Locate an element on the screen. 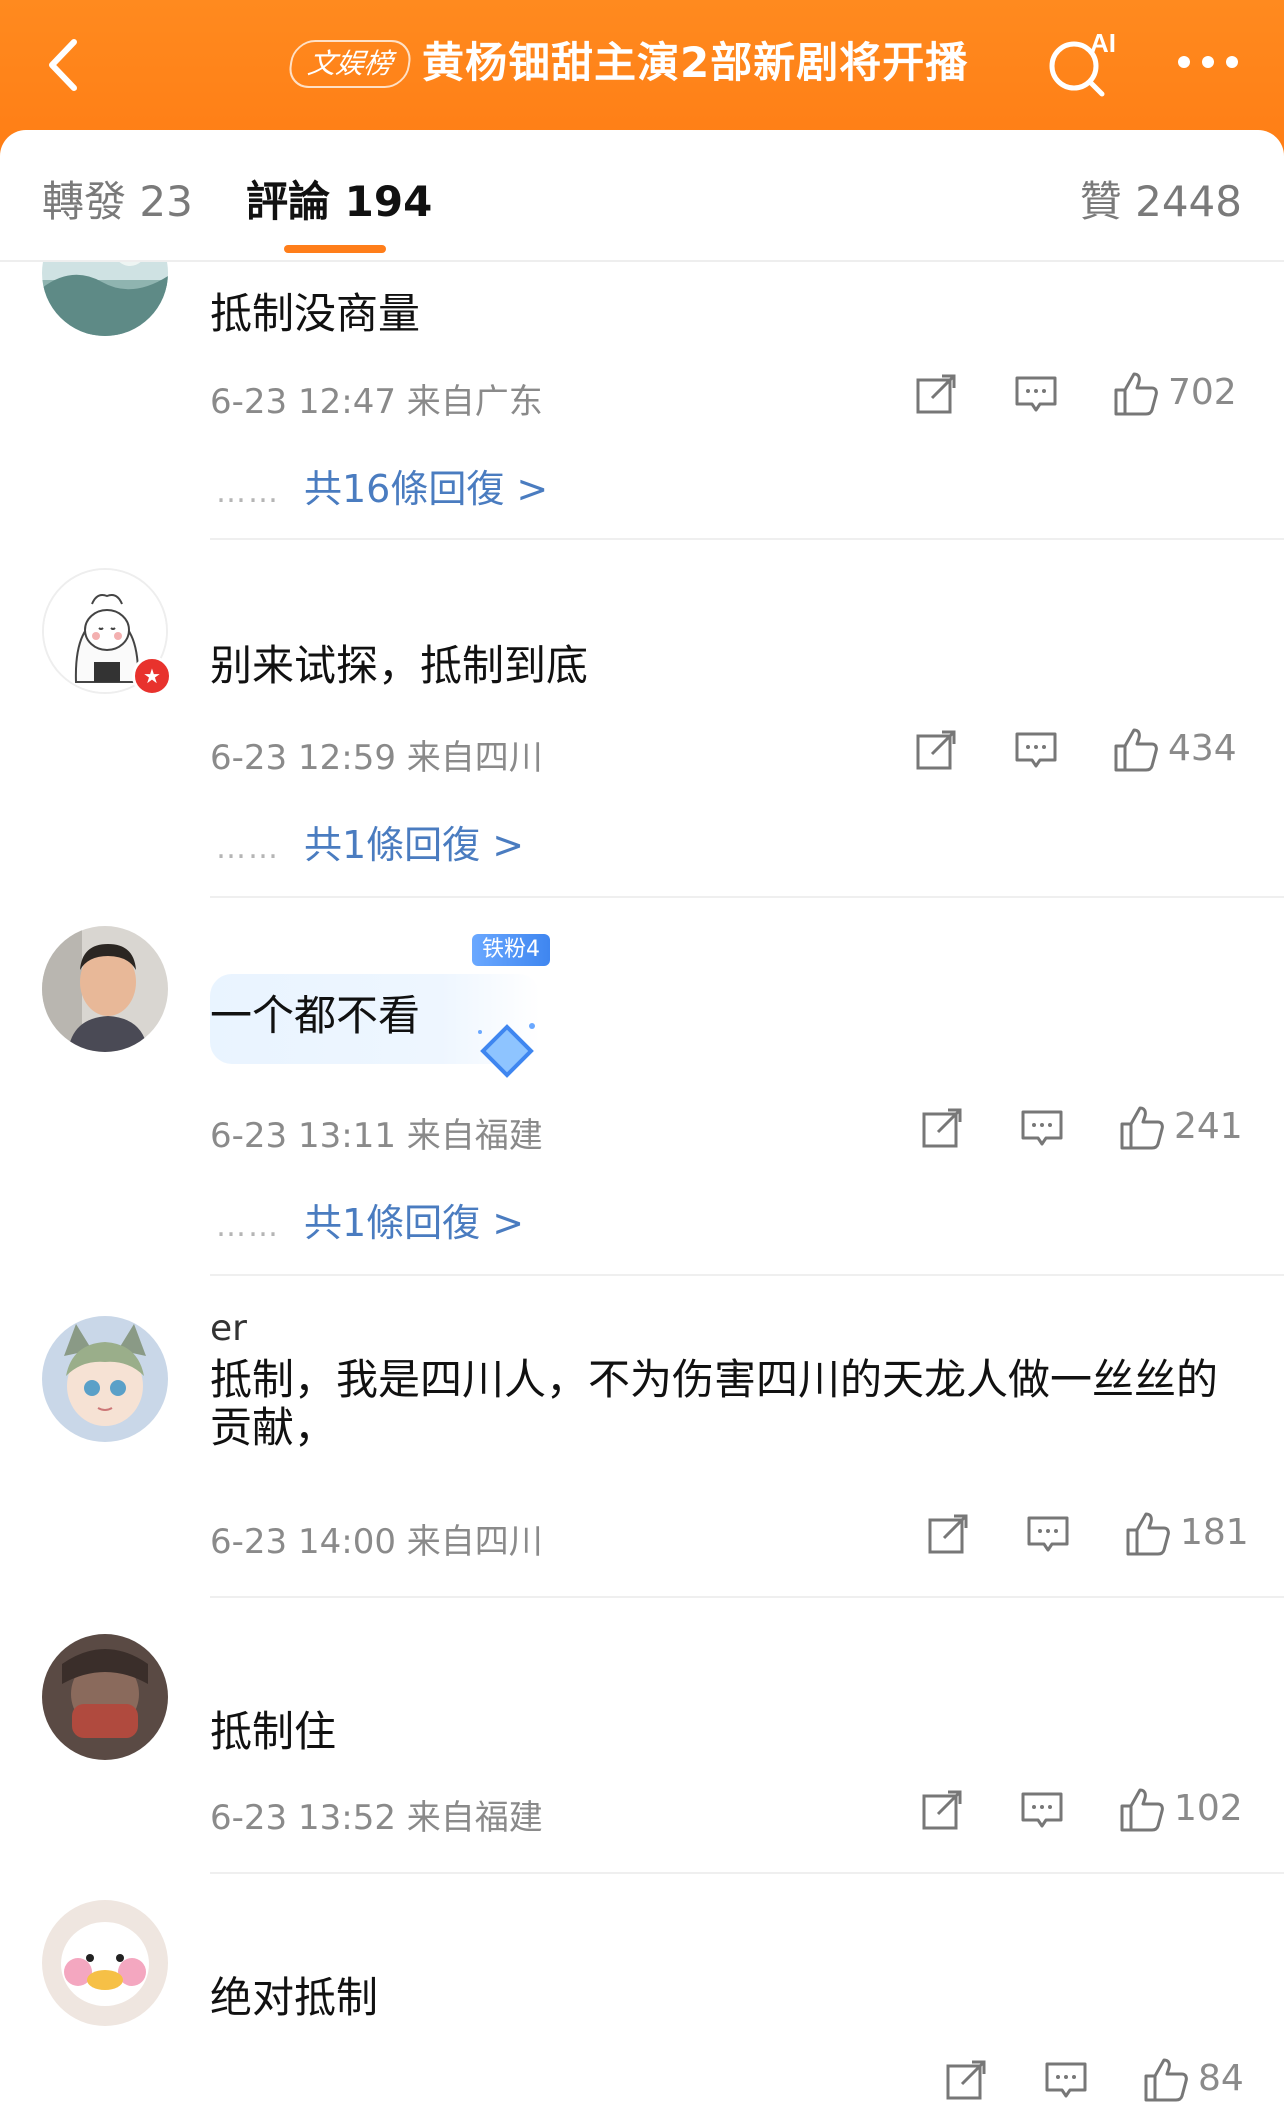  comment-meta: 6-23 13:11 来自福建 is located at coordinates (376, 1136).